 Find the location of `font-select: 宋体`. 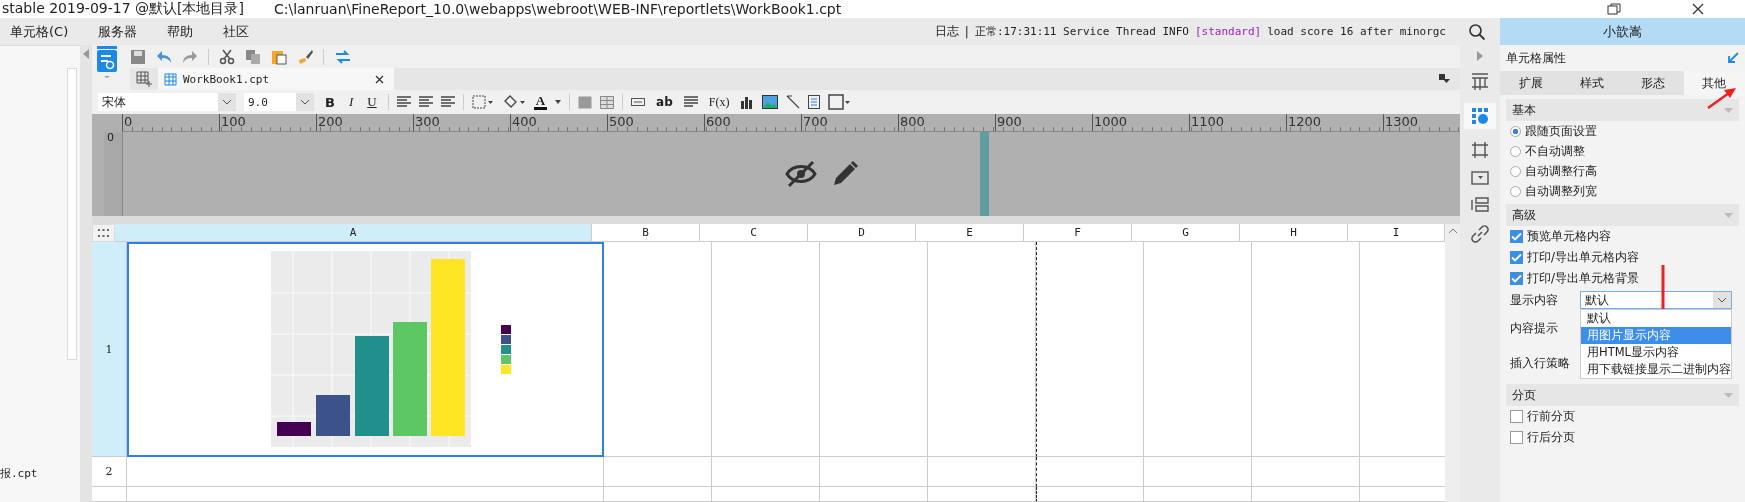

font-select: 宋体 is located at coordinates (167, 102).